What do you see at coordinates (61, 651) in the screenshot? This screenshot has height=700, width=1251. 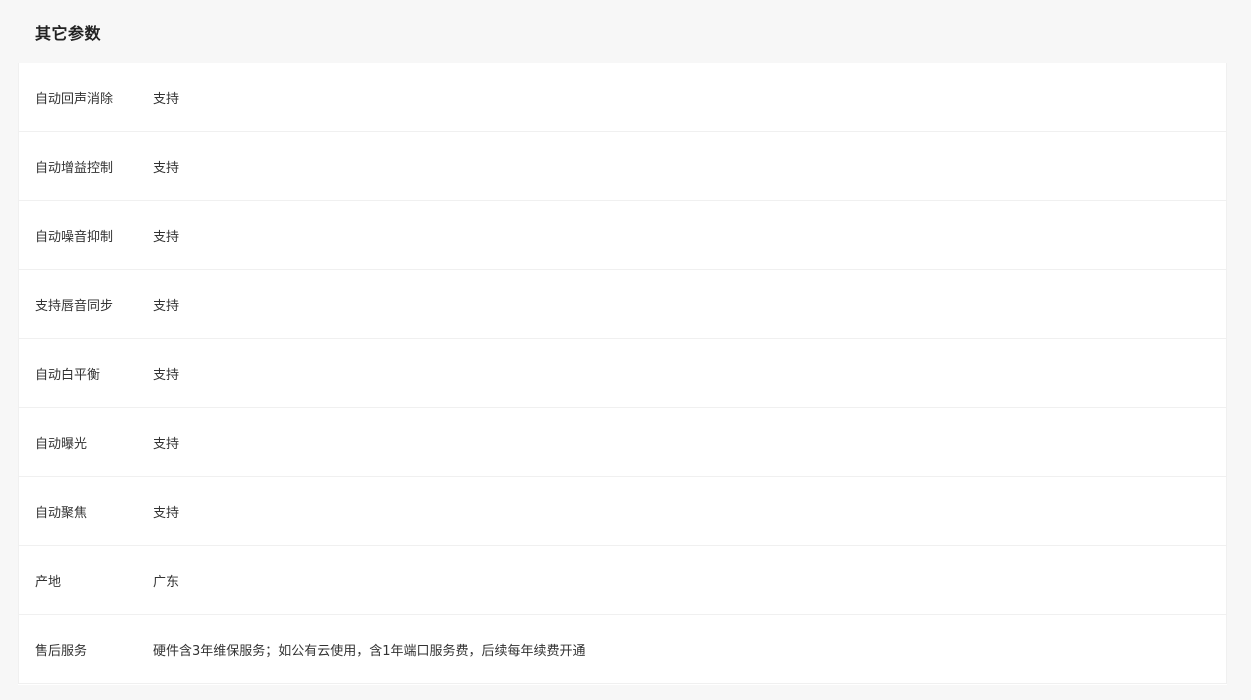 I see `param-label: 售后服务` at bounding box center [61, 651].